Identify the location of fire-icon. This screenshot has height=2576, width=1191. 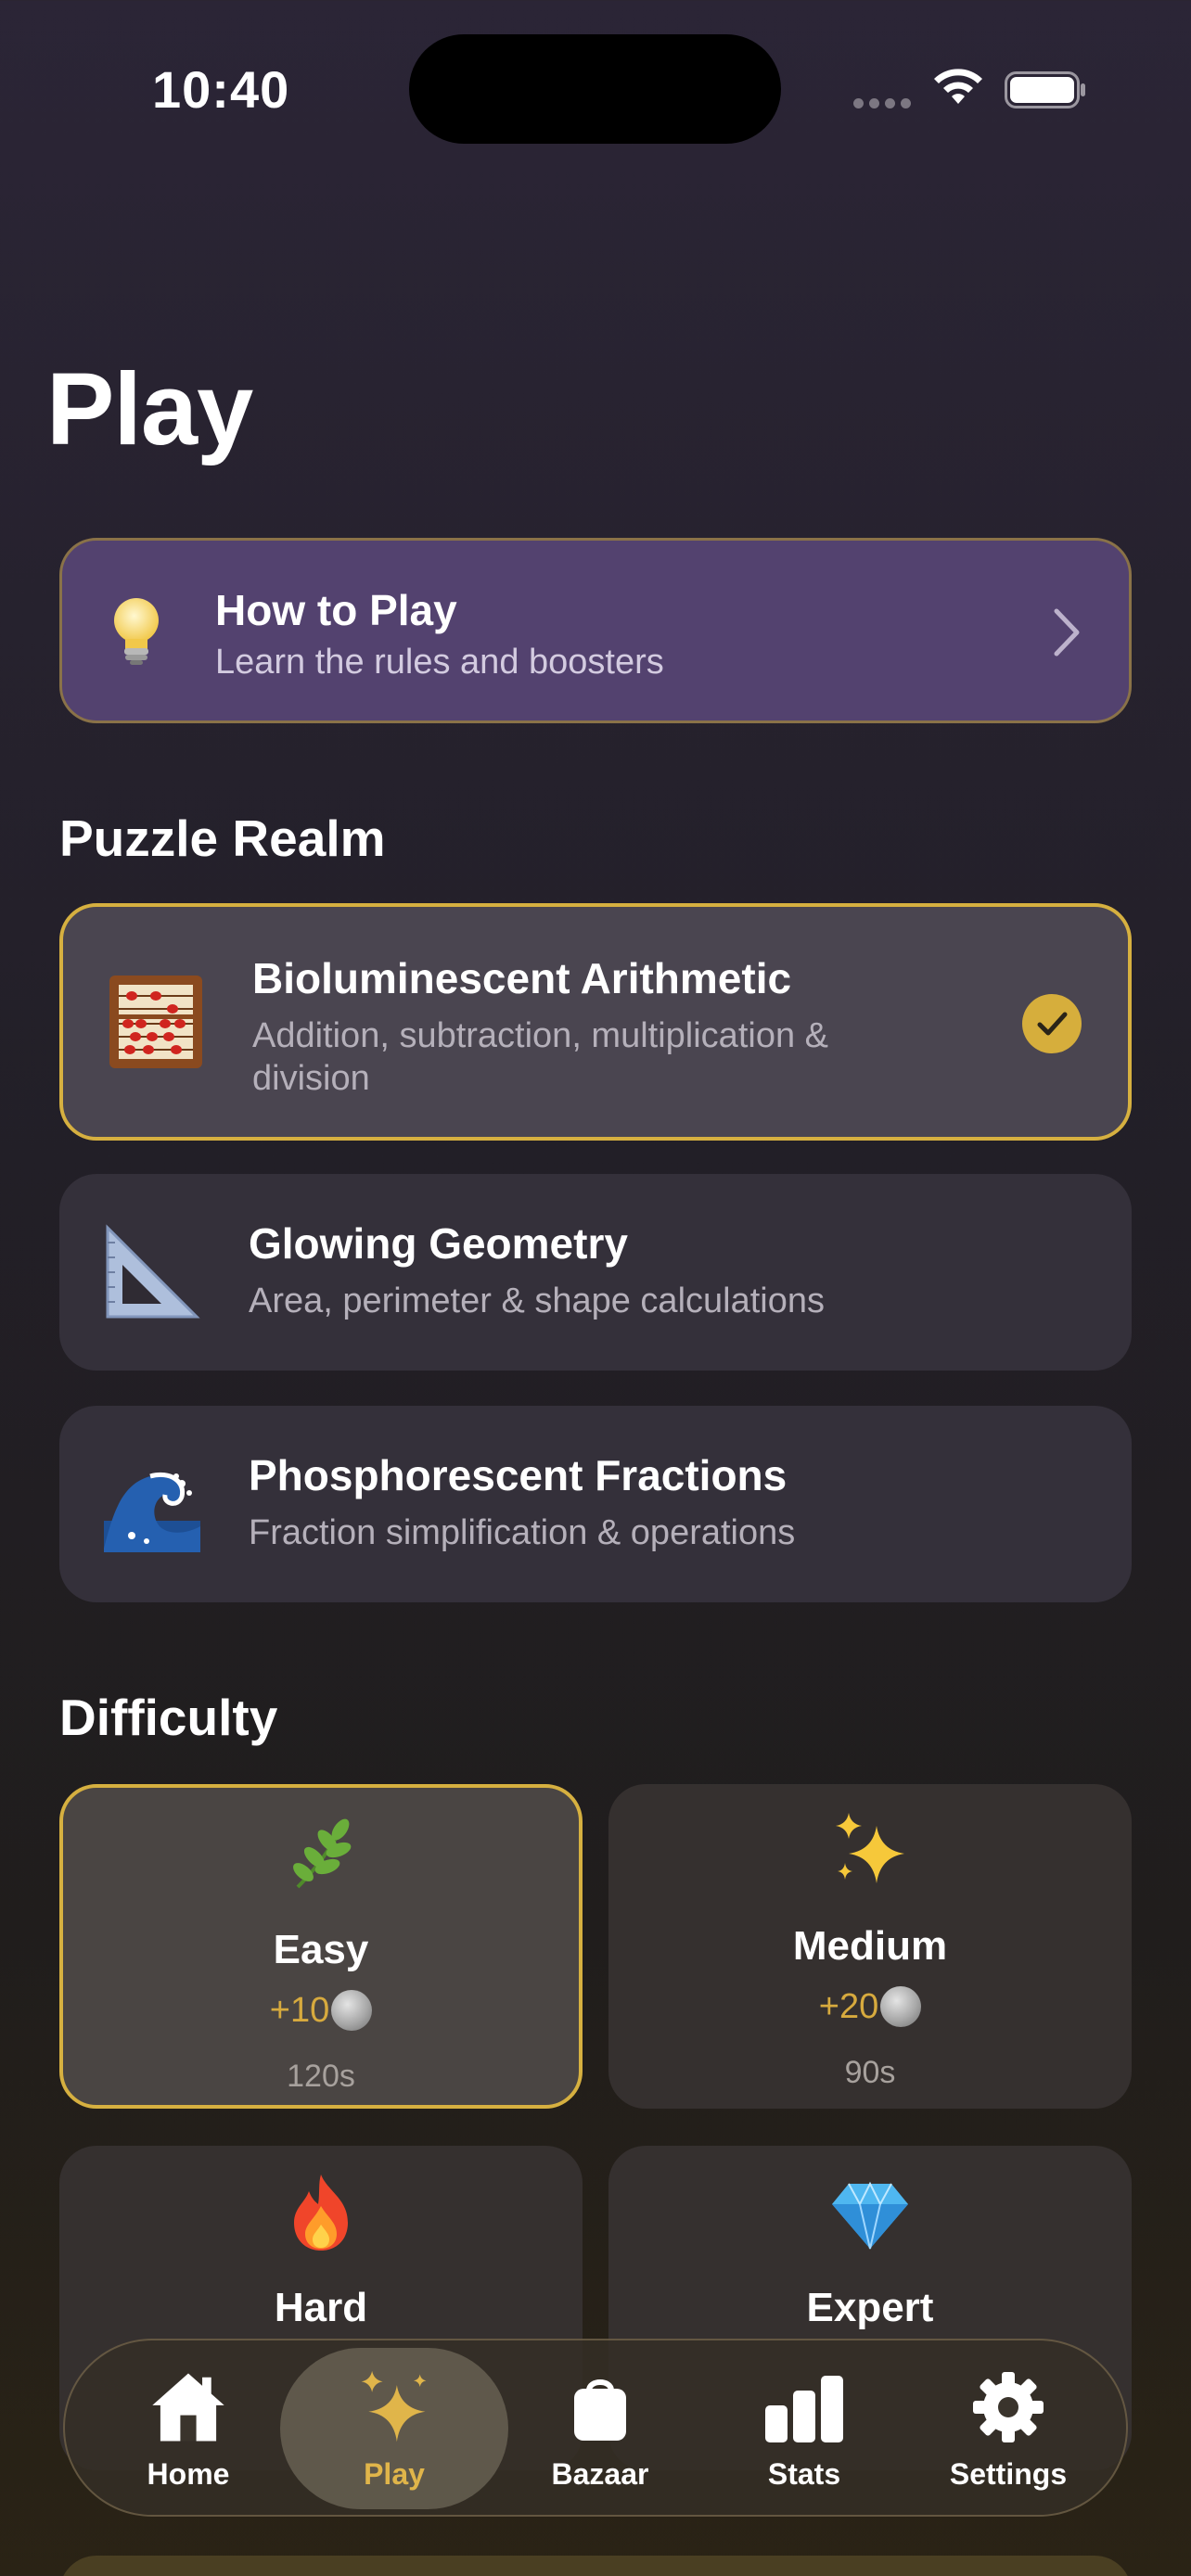
(321, 2212).